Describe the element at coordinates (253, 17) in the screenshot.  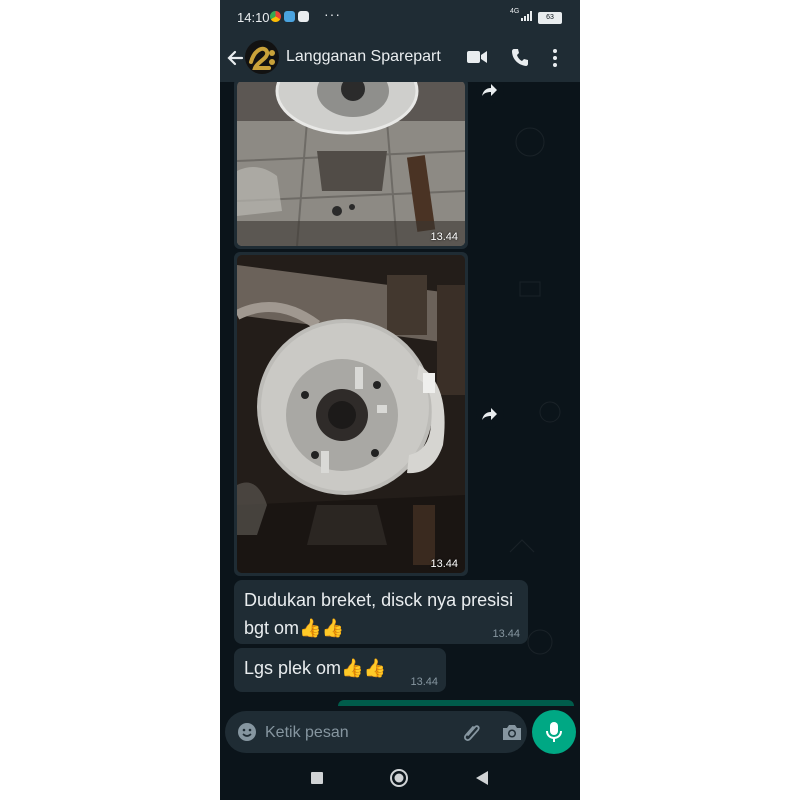
I see `status-time: 14:10` at that location.